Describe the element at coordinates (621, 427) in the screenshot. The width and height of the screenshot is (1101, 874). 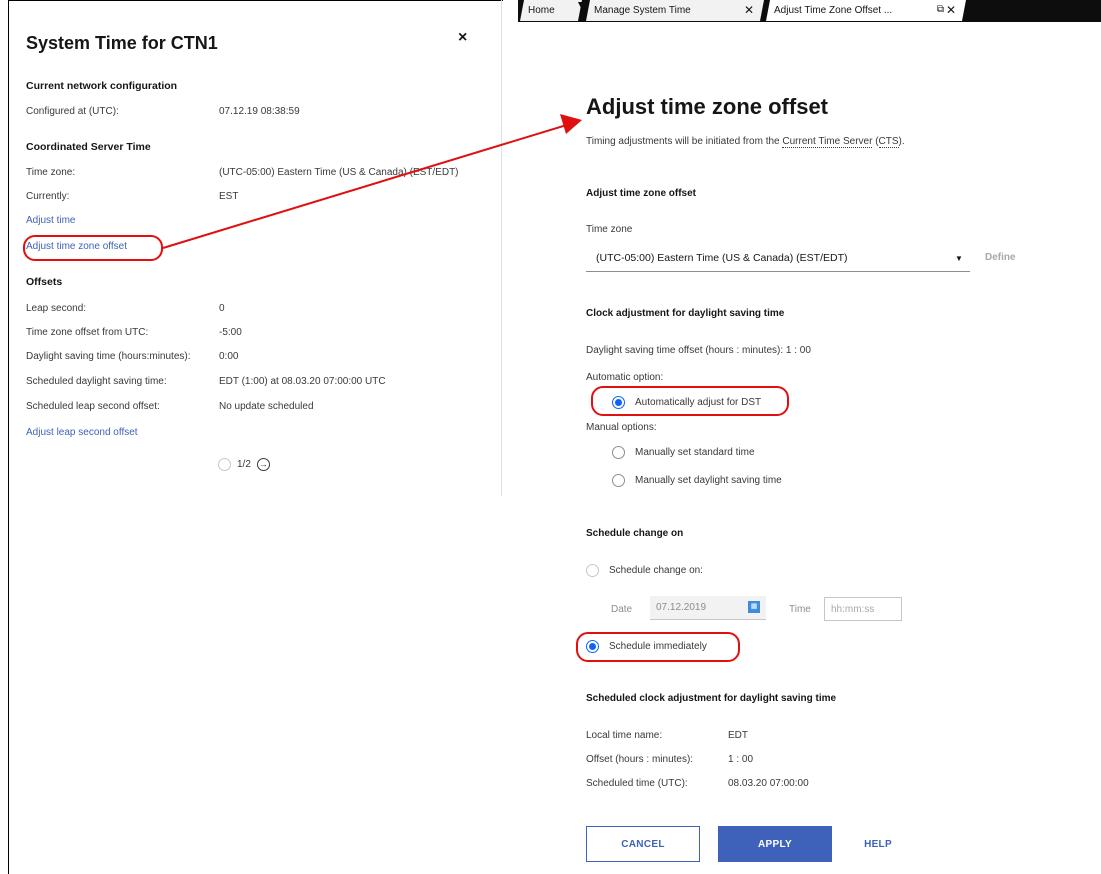
I see `manual-options-label: Manual options:` at that location.